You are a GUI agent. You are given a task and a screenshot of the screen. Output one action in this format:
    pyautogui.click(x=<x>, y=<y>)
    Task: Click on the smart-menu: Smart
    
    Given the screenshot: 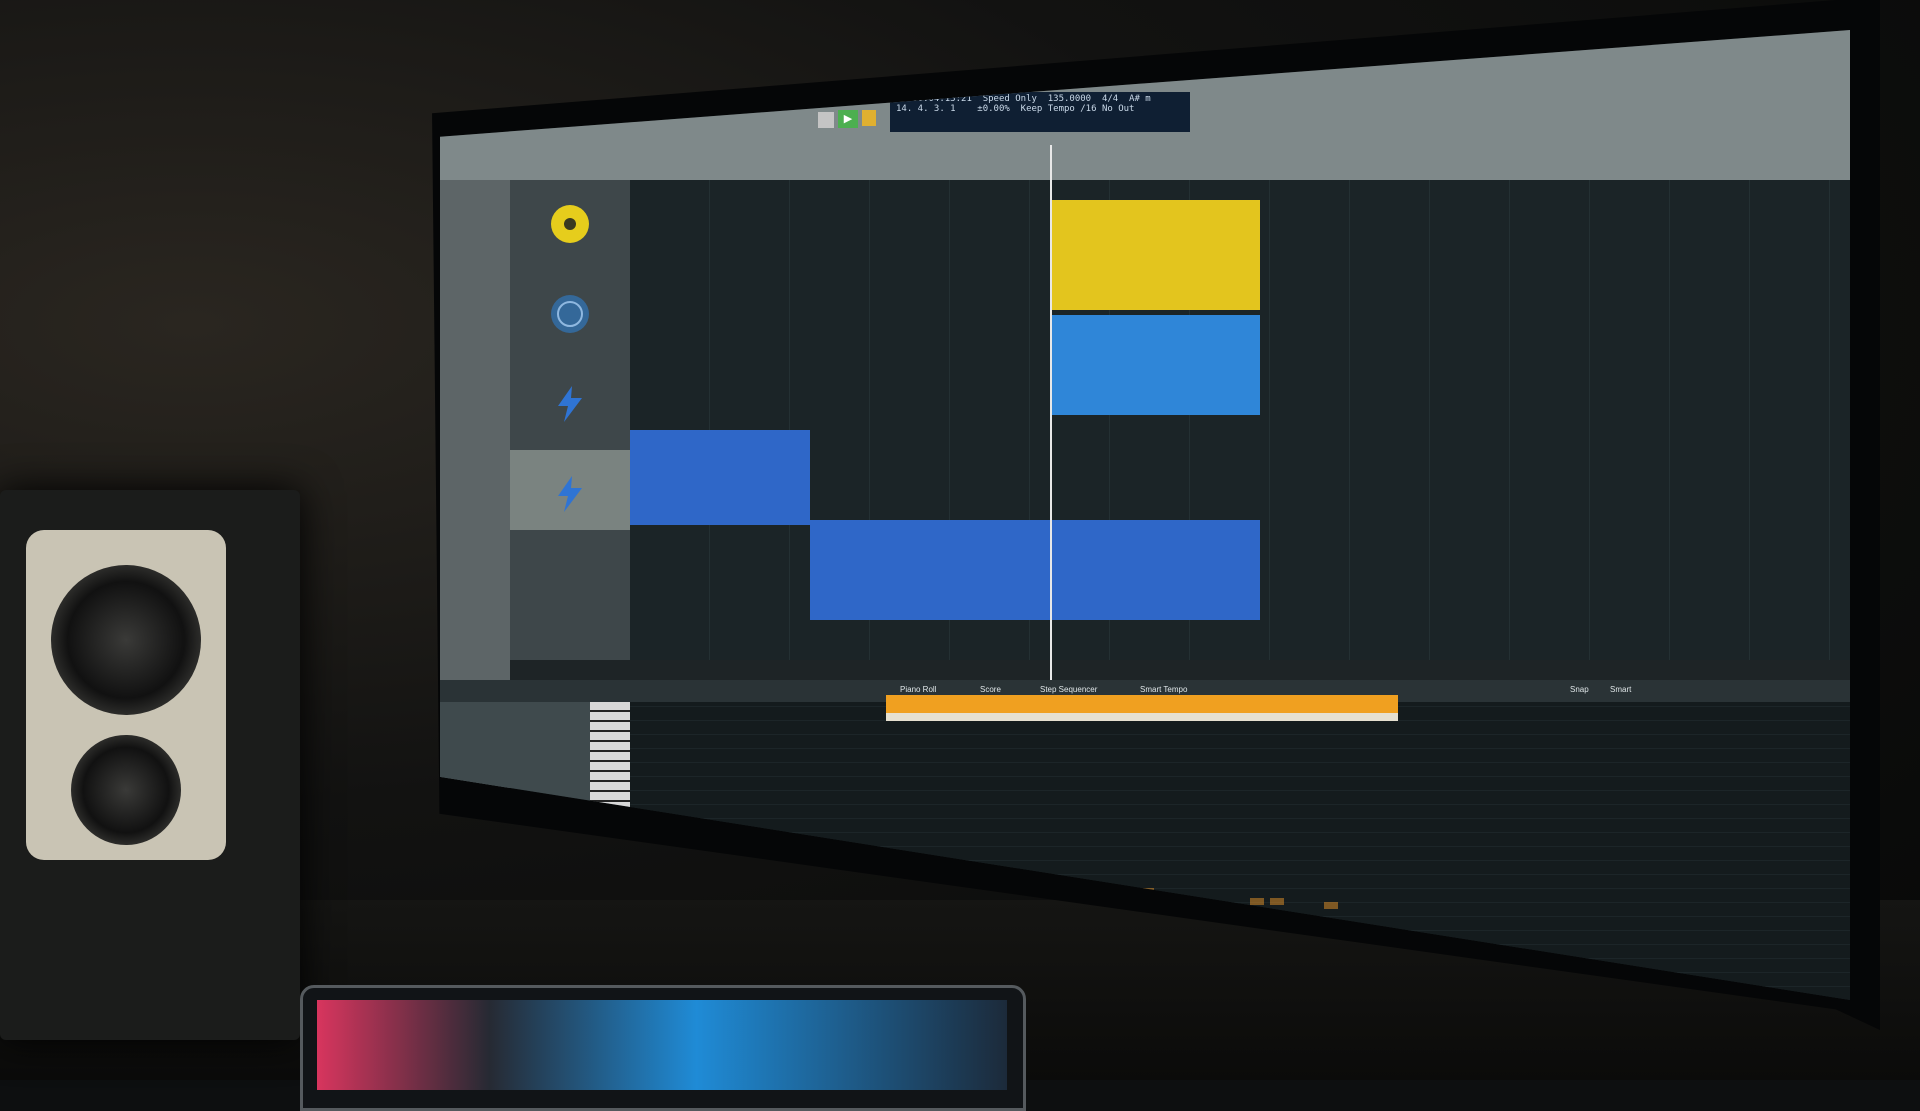 What is the action you would take?
    pyautogui.click(x=1620, y=689)
    